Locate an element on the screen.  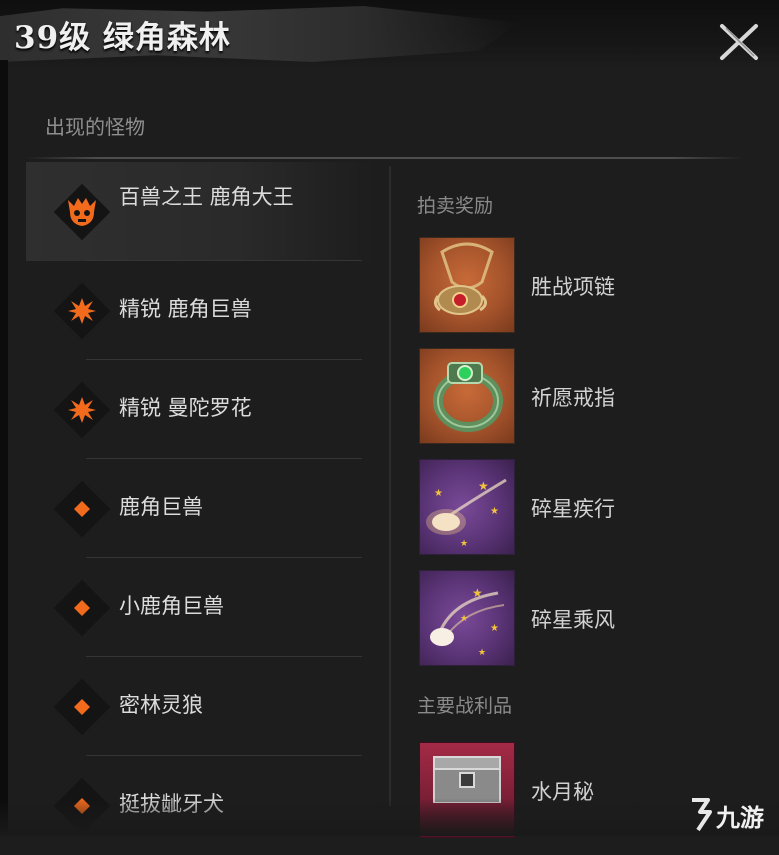
monster-name: 密林灵狼 is located at coordinates (161, 705).